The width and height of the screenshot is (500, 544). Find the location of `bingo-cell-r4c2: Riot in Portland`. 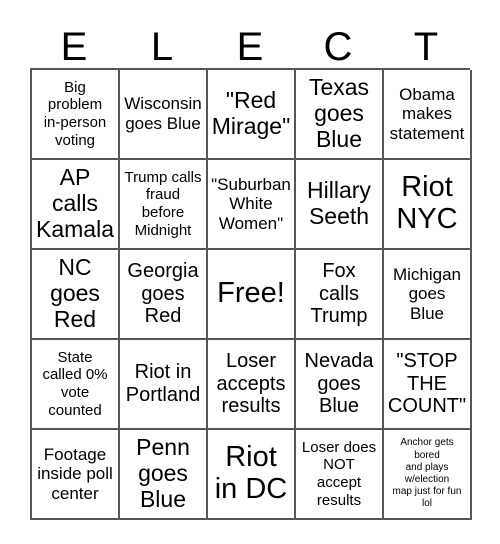

bingo-cell-r4c2: Riot in Portland is located at coordinates (164, 385).